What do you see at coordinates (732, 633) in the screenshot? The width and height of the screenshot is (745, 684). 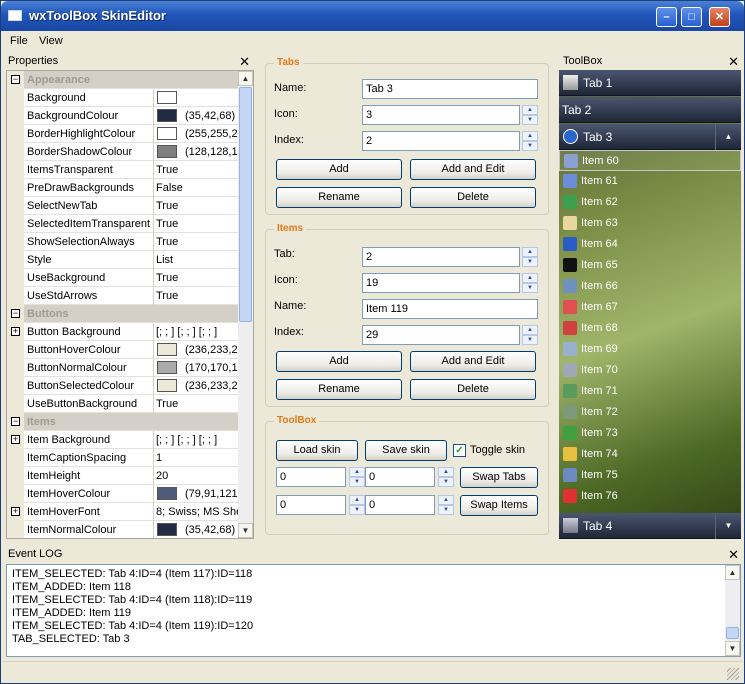 I see `scroll-thumb` at bounding box center [732, 633].